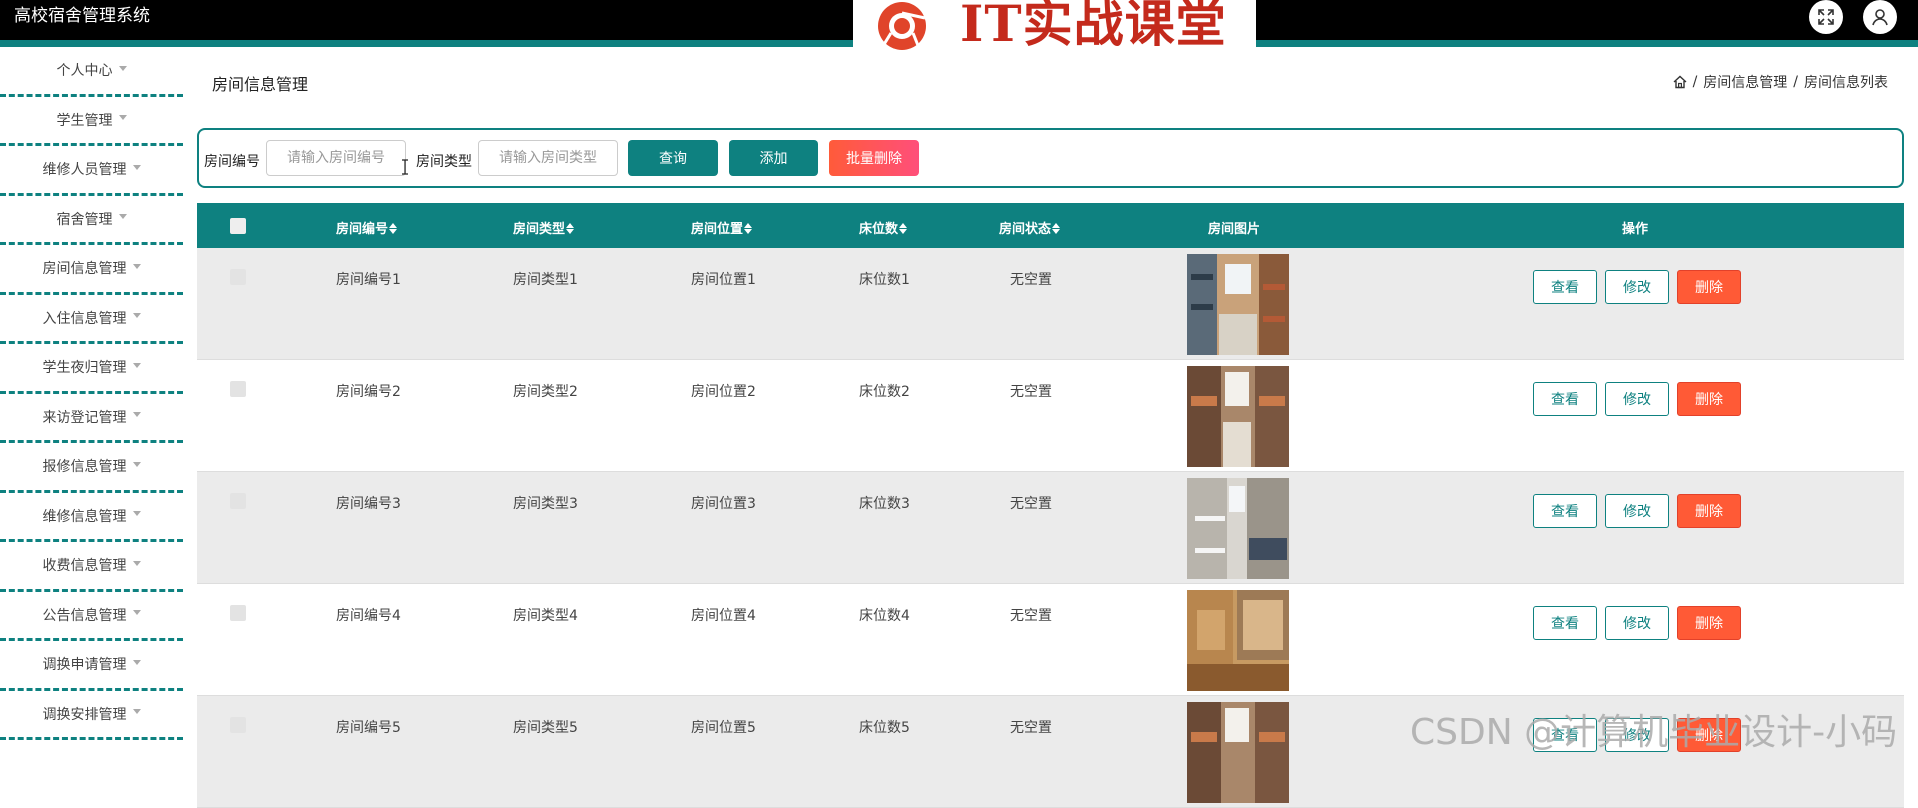 The height and width of the screenshot is (808, 1918). Describe the element at coordinates (723, 392) in the screenshot. I see `cell-room-location: 房间位置2` at that location.